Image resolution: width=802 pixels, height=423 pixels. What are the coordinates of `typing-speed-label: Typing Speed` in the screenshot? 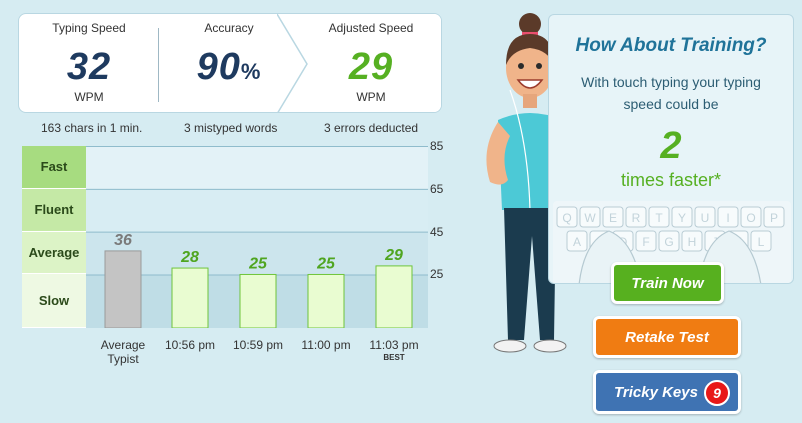 It's located at (89, 28).